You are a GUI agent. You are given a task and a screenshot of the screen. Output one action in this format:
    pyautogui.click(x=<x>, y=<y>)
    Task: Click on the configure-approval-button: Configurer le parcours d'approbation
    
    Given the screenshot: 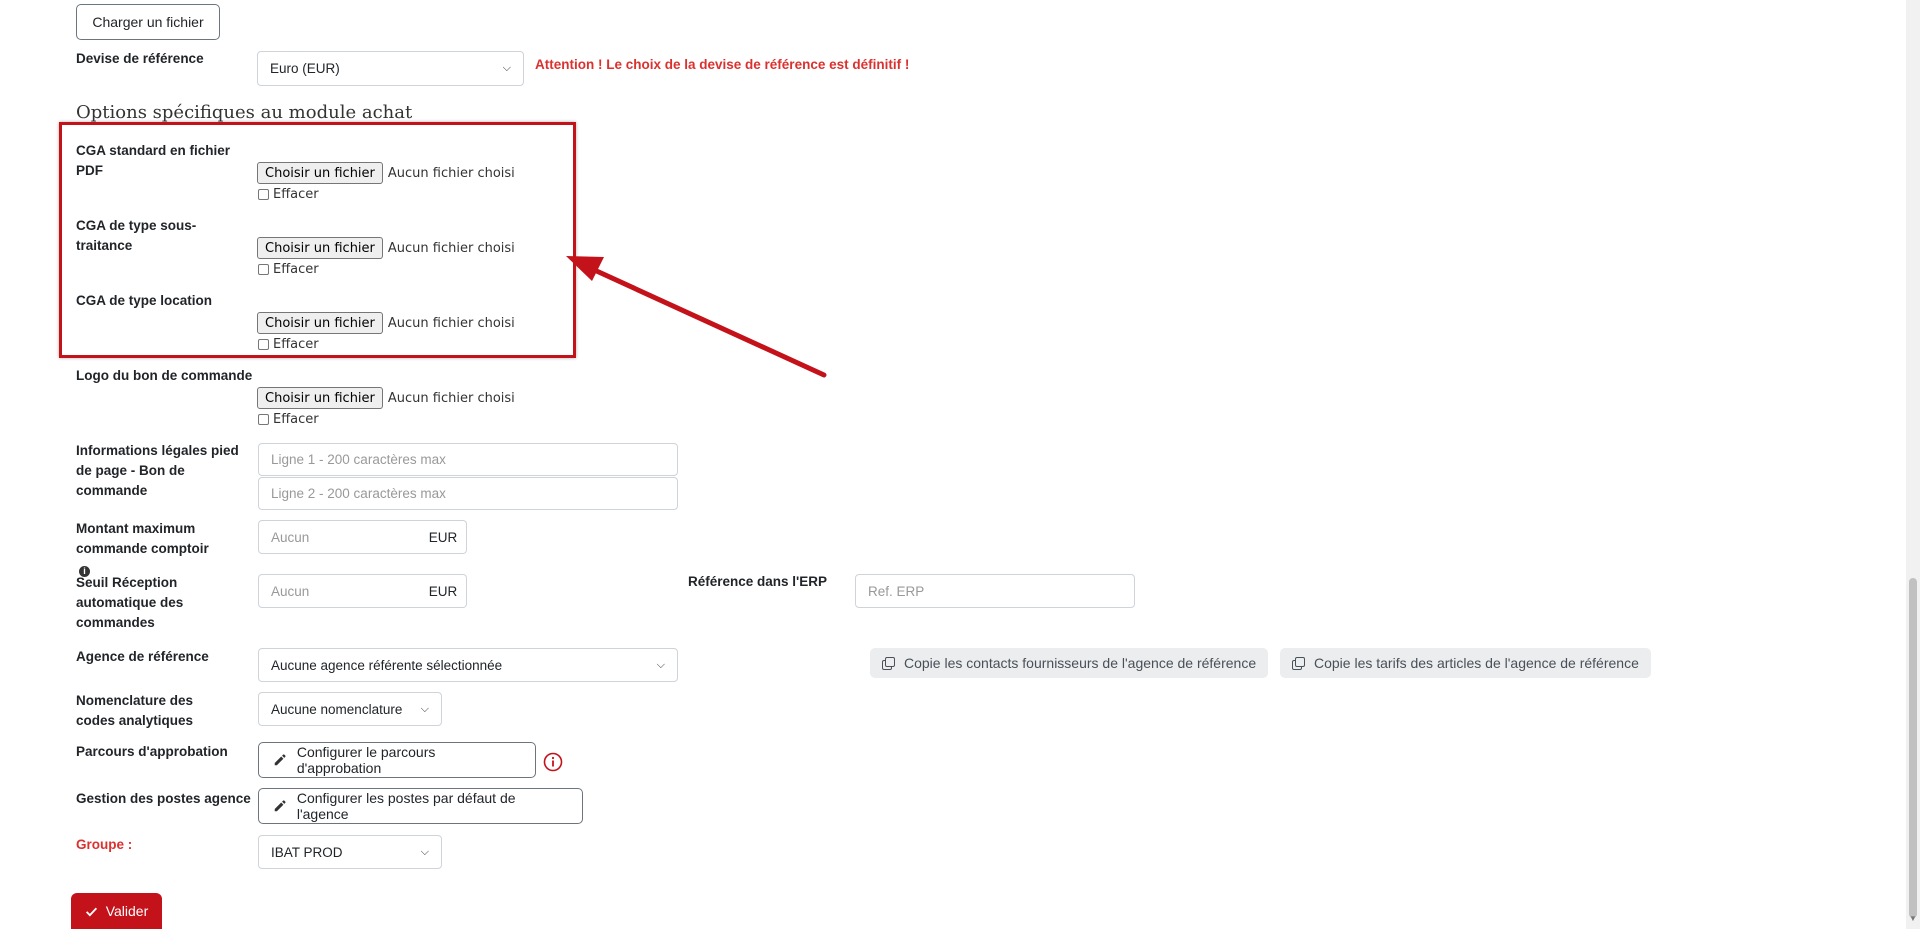 What is the action you would take?
    pyautogui.click(x=397, y=760)
    